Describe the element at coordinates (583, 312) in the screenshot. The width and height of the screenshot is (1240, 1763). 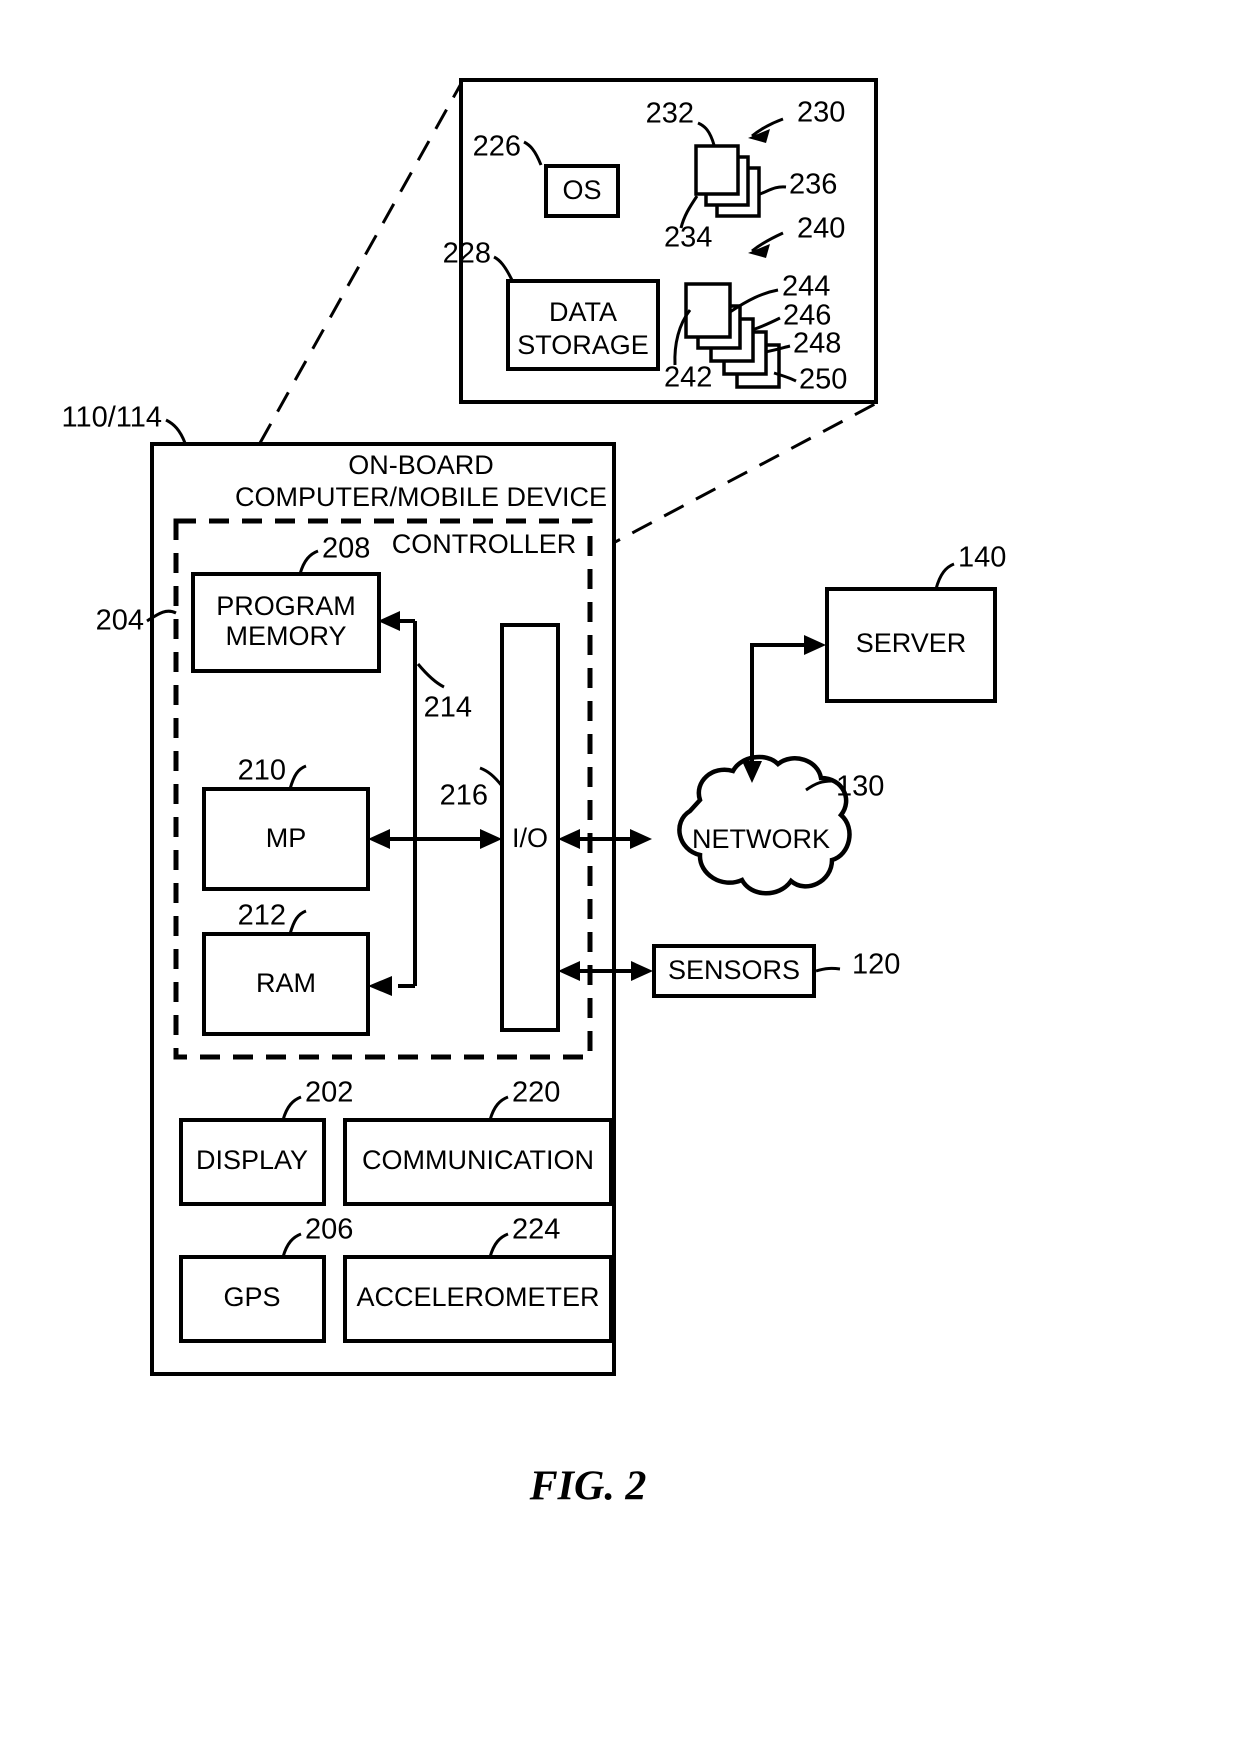
I see `data-storage-label-1: DATA` at that location.